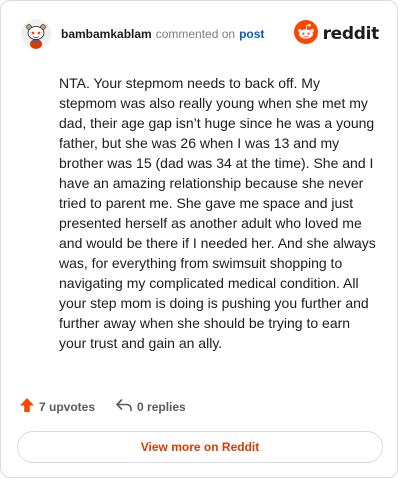 The image size is (400, 480). Describe the element at coordinates (27, 406) in the screenshot. I see `upvote-arrow-icon` at that location.